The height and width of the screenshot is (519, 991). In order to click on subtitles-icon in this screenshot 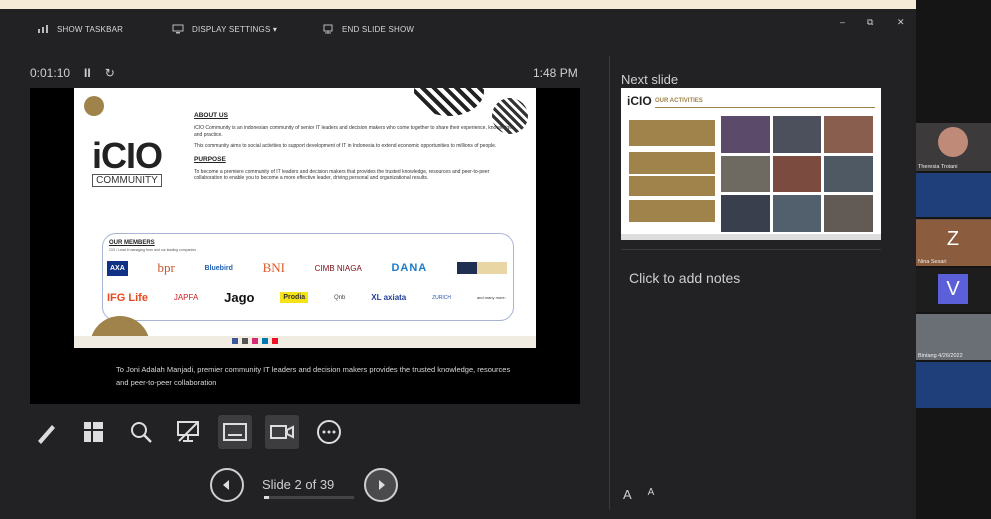, I will do `click(235, 432)`.